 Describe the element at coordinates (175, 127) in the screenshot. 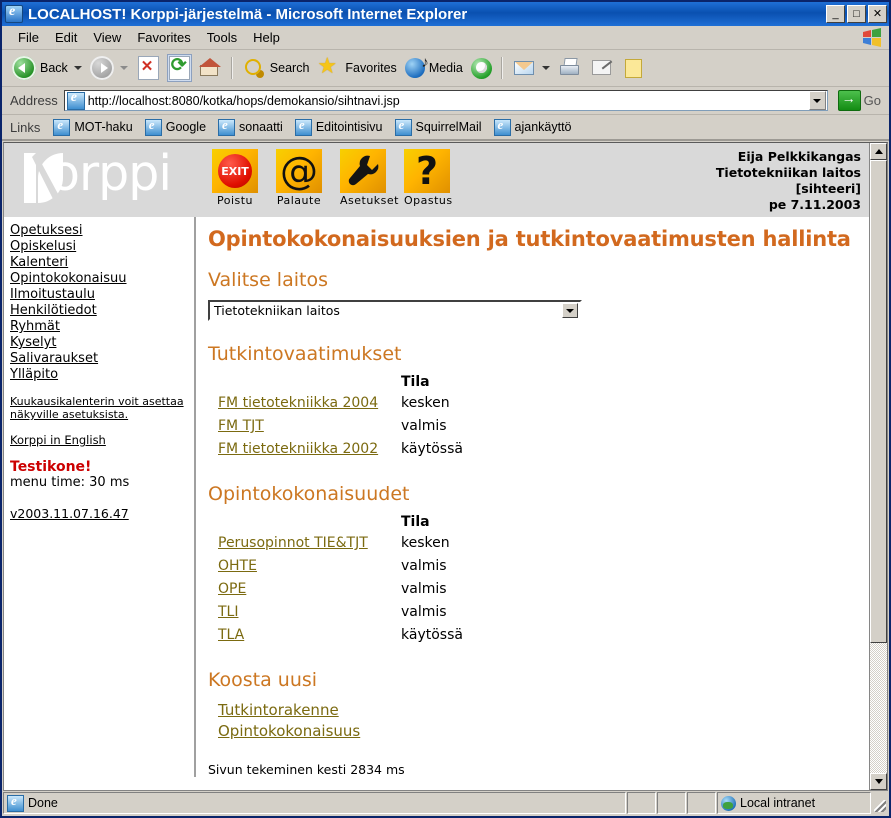

I see `link-google: Google` at that location.